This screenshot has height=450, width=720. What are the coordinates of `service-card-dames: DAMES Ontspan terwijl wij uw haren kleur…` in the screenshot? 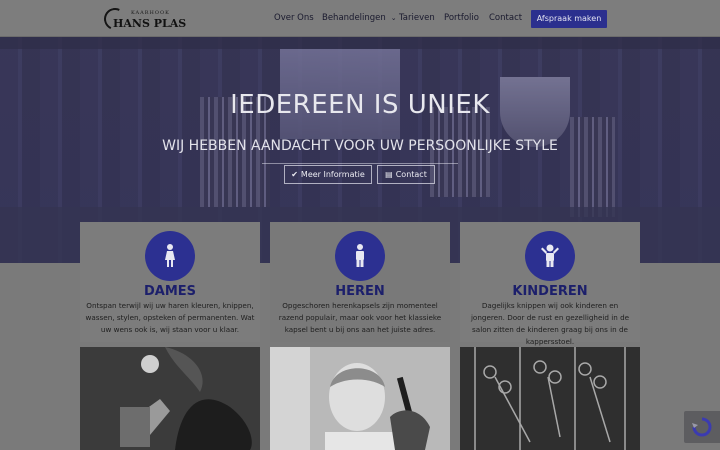 It's located at (170, 282).